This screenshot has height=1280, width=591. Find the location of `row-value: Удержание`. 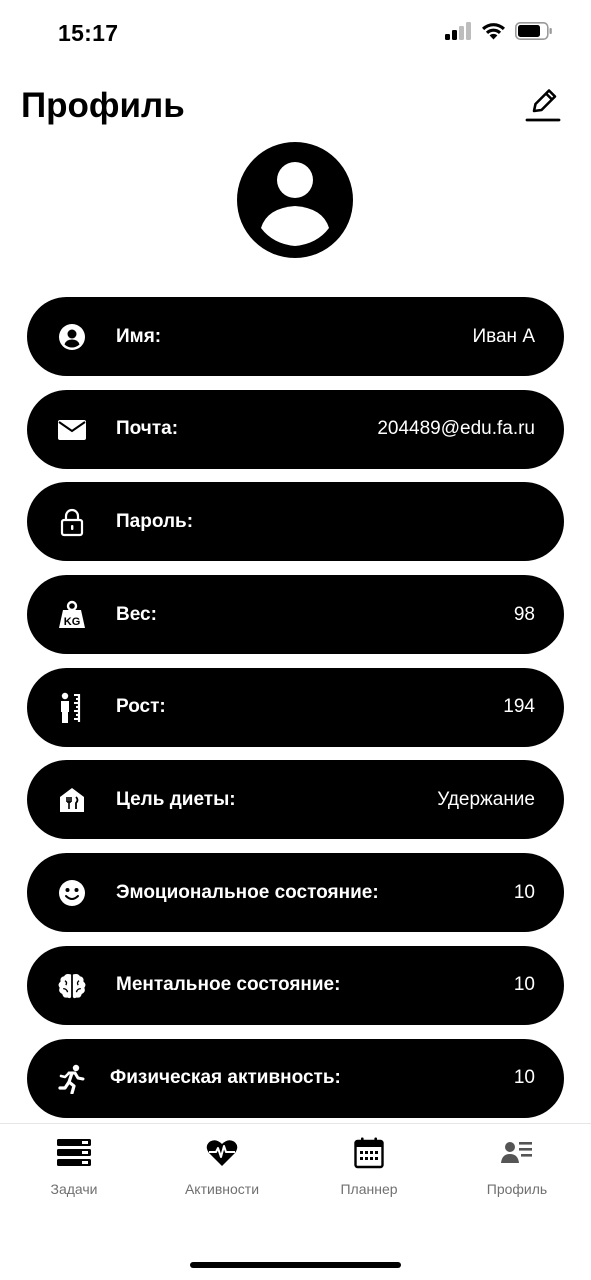

row-value: Удержание is located at coordinates (486, 799).